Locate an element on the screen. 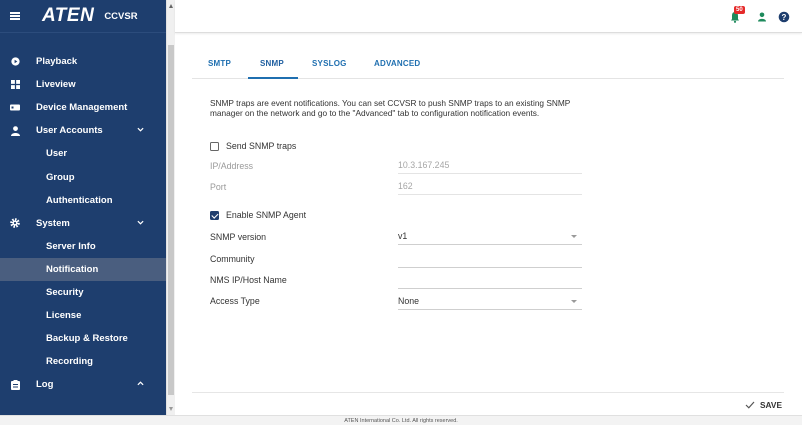 The image size is (802, 425). sidebar-item-label: Security is located at coordinates (65, 292).